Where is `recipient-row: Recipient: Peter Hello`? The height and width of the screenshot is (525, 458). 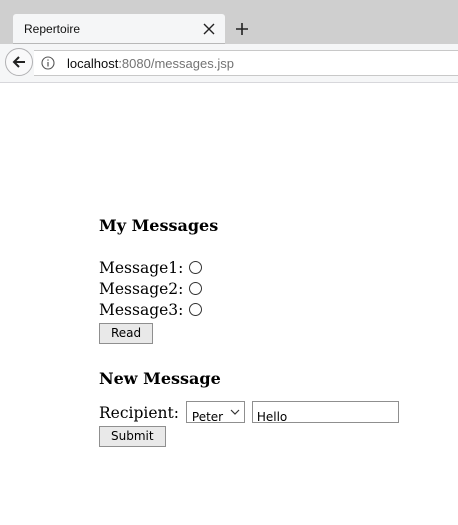
recipient-row: Recipient: Peter Hello is located at coordinates (264, 413).